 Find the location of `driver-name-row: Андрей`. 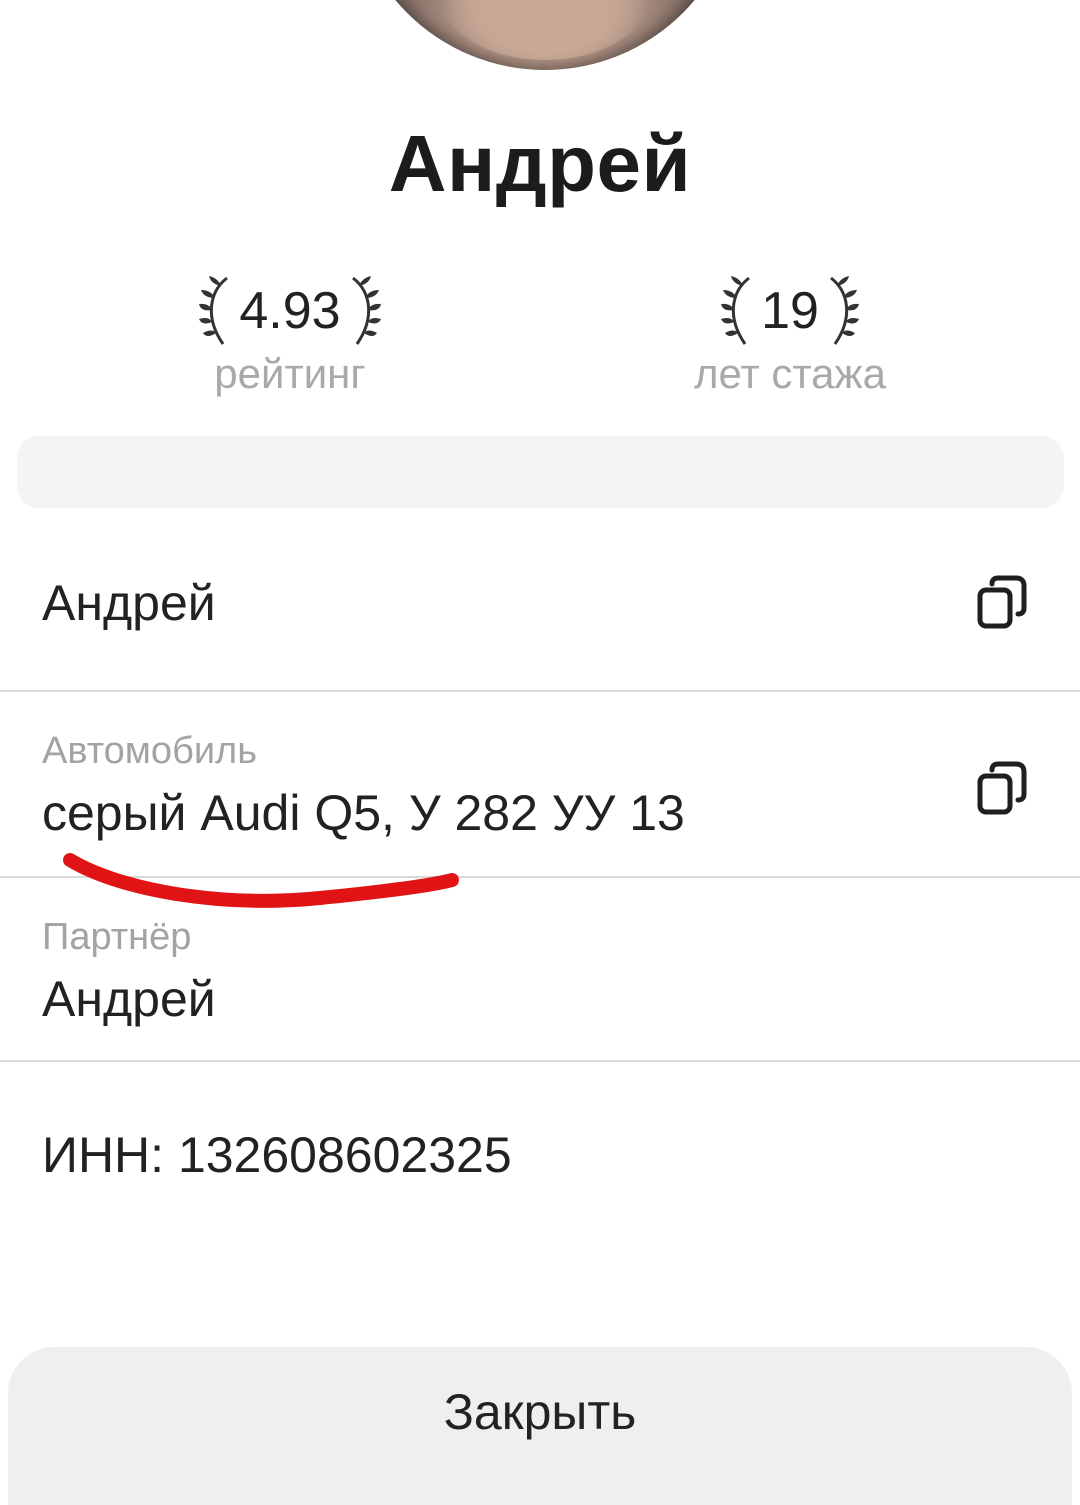

driver-name-row: Андрей is located at coordinates (540, 615).